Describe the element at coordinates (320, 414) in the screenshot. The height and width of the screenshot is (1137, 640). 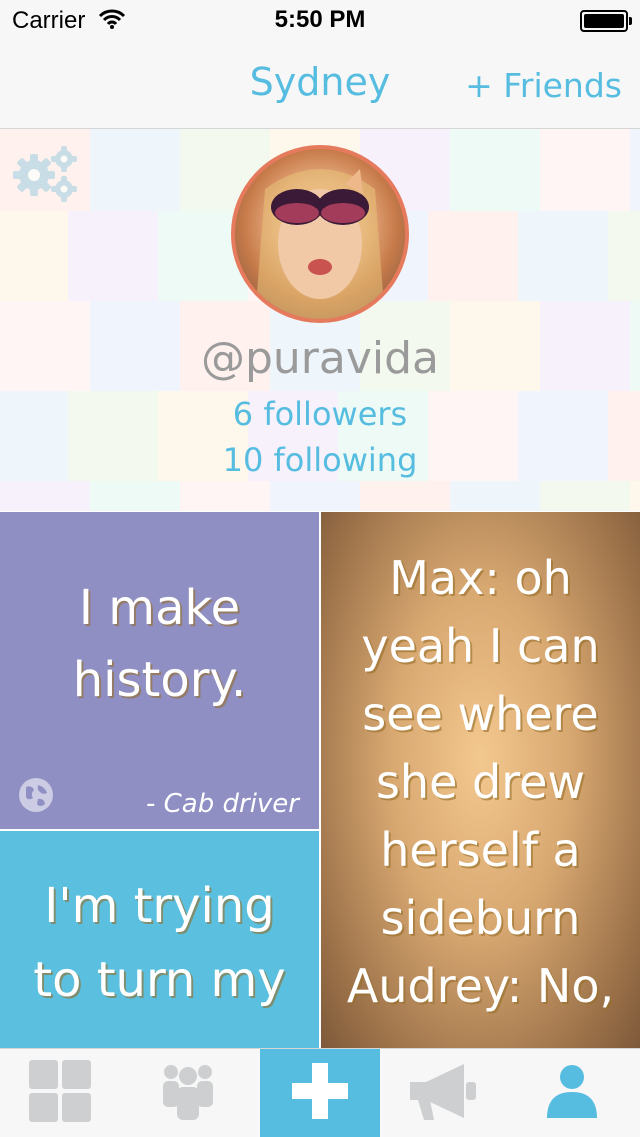
I see `followers-link: 6 followers` at that location.